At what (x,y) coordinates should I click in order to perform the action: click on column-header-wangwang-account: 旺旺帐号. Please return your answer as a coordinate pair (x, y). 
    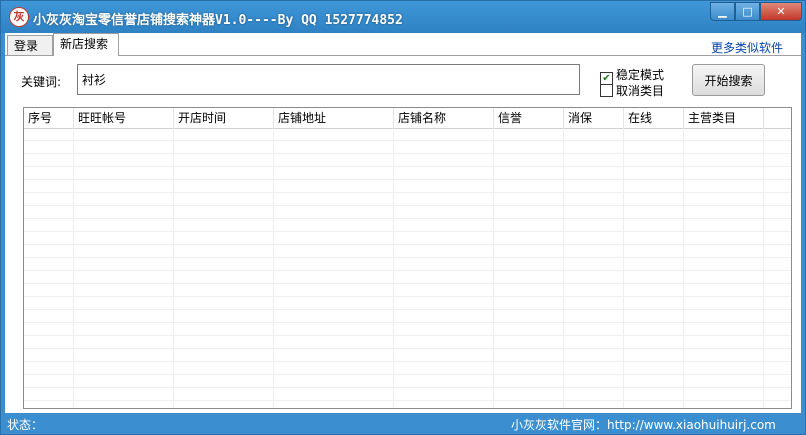
    Looking at the image, I should click on (124, 118).